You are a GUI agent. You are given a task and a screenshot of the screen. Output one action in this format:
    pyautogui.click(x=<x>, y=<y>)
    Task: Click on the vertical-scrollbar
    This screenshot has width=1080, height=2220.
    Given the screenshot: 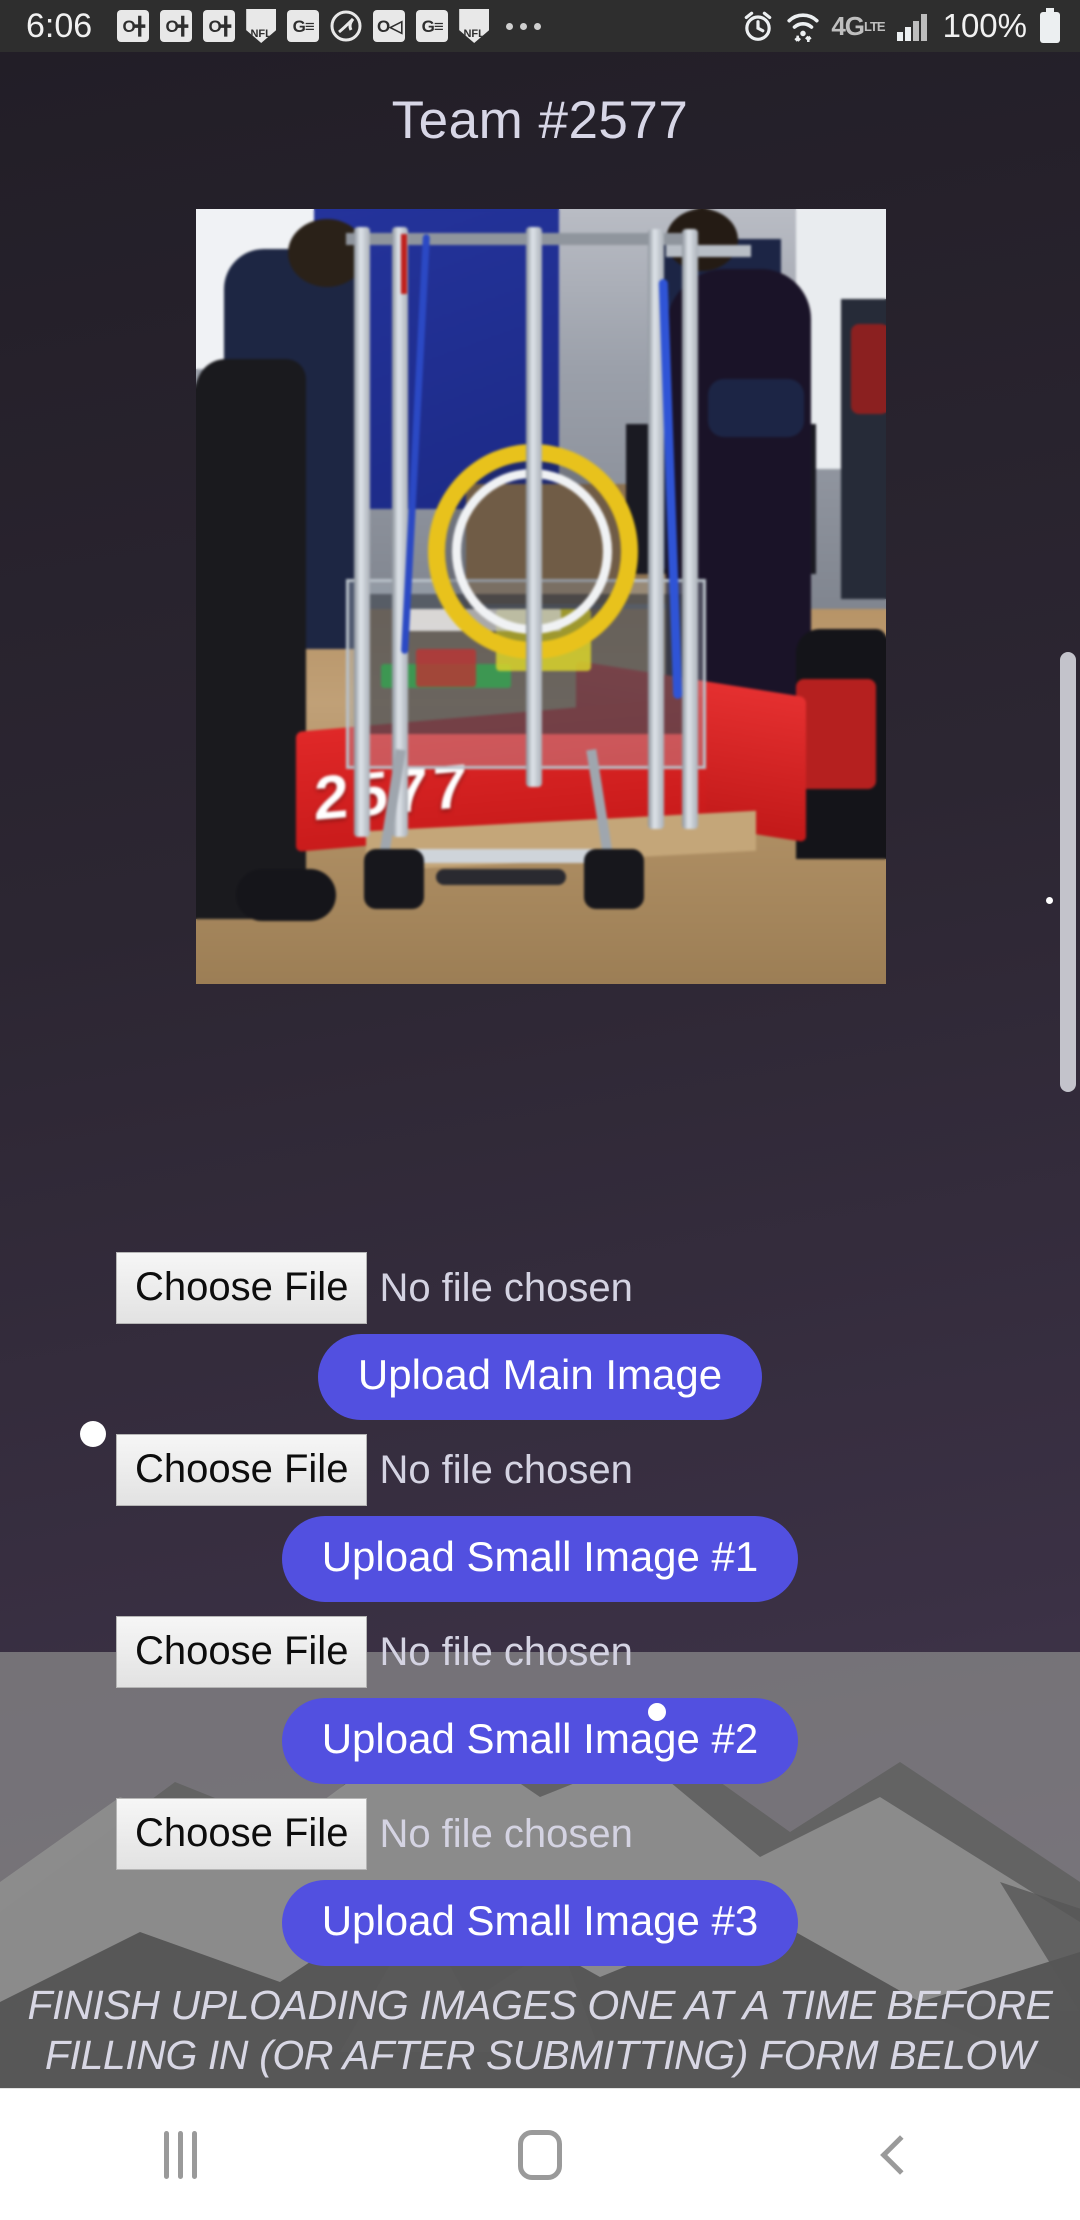 What is the action you would take?
    pyautogui.click(x=1068, y=872)
    